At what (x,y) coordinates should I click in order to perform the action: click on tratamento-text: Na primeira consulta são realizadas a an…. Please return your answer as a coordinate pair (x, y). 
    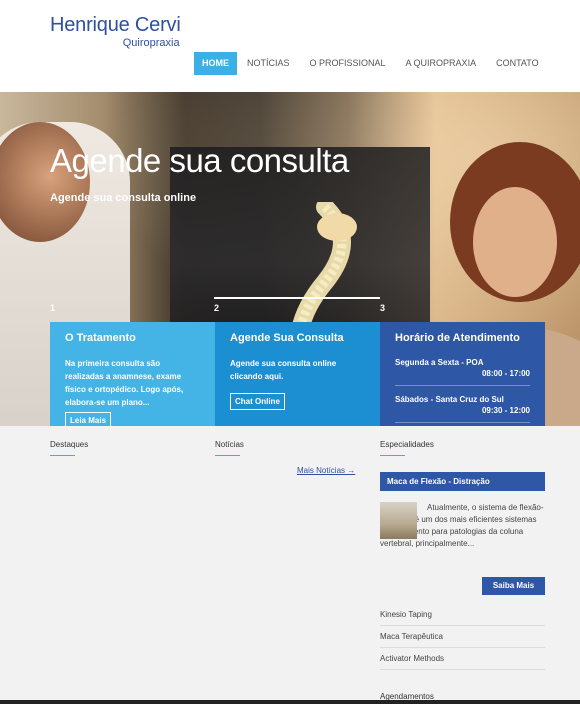
    Looking at the image, I should click on (124, 383).